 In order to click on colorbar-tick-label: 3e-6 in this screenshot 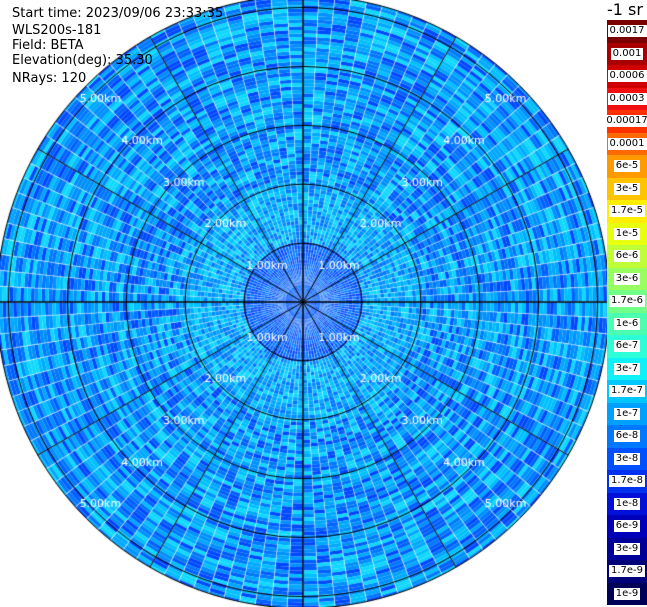, I will do `click(627, 278)`.